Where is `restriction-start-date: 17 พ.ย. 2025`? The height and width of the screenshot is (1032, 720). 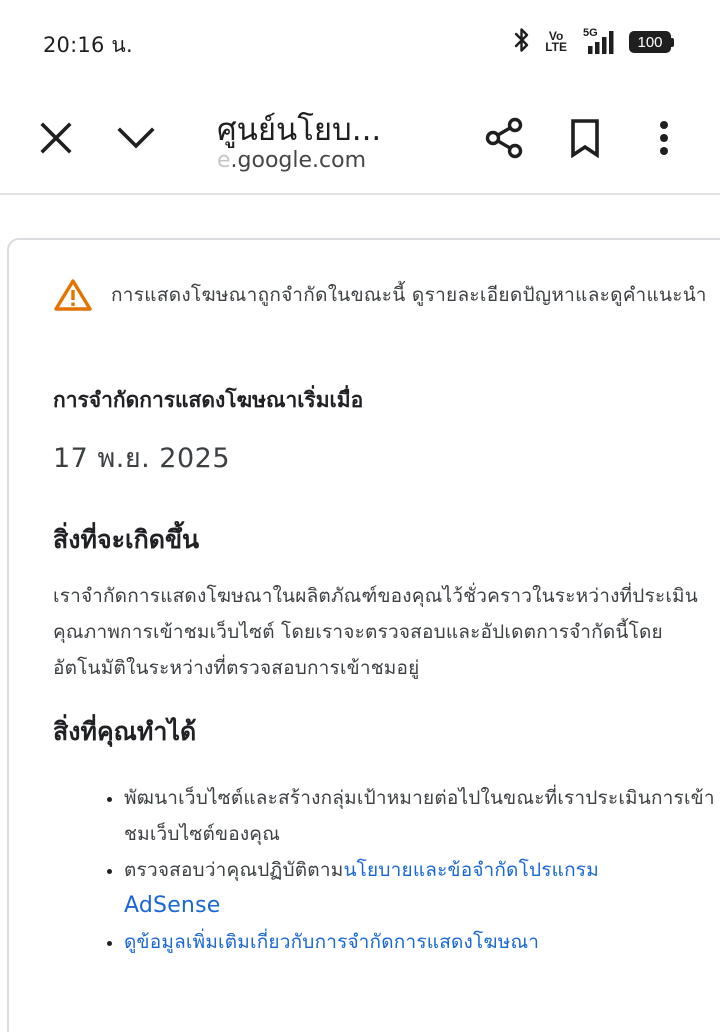
restriction-start-date: 17 พ.ย. 2025 is located at coordinates (142, 458).